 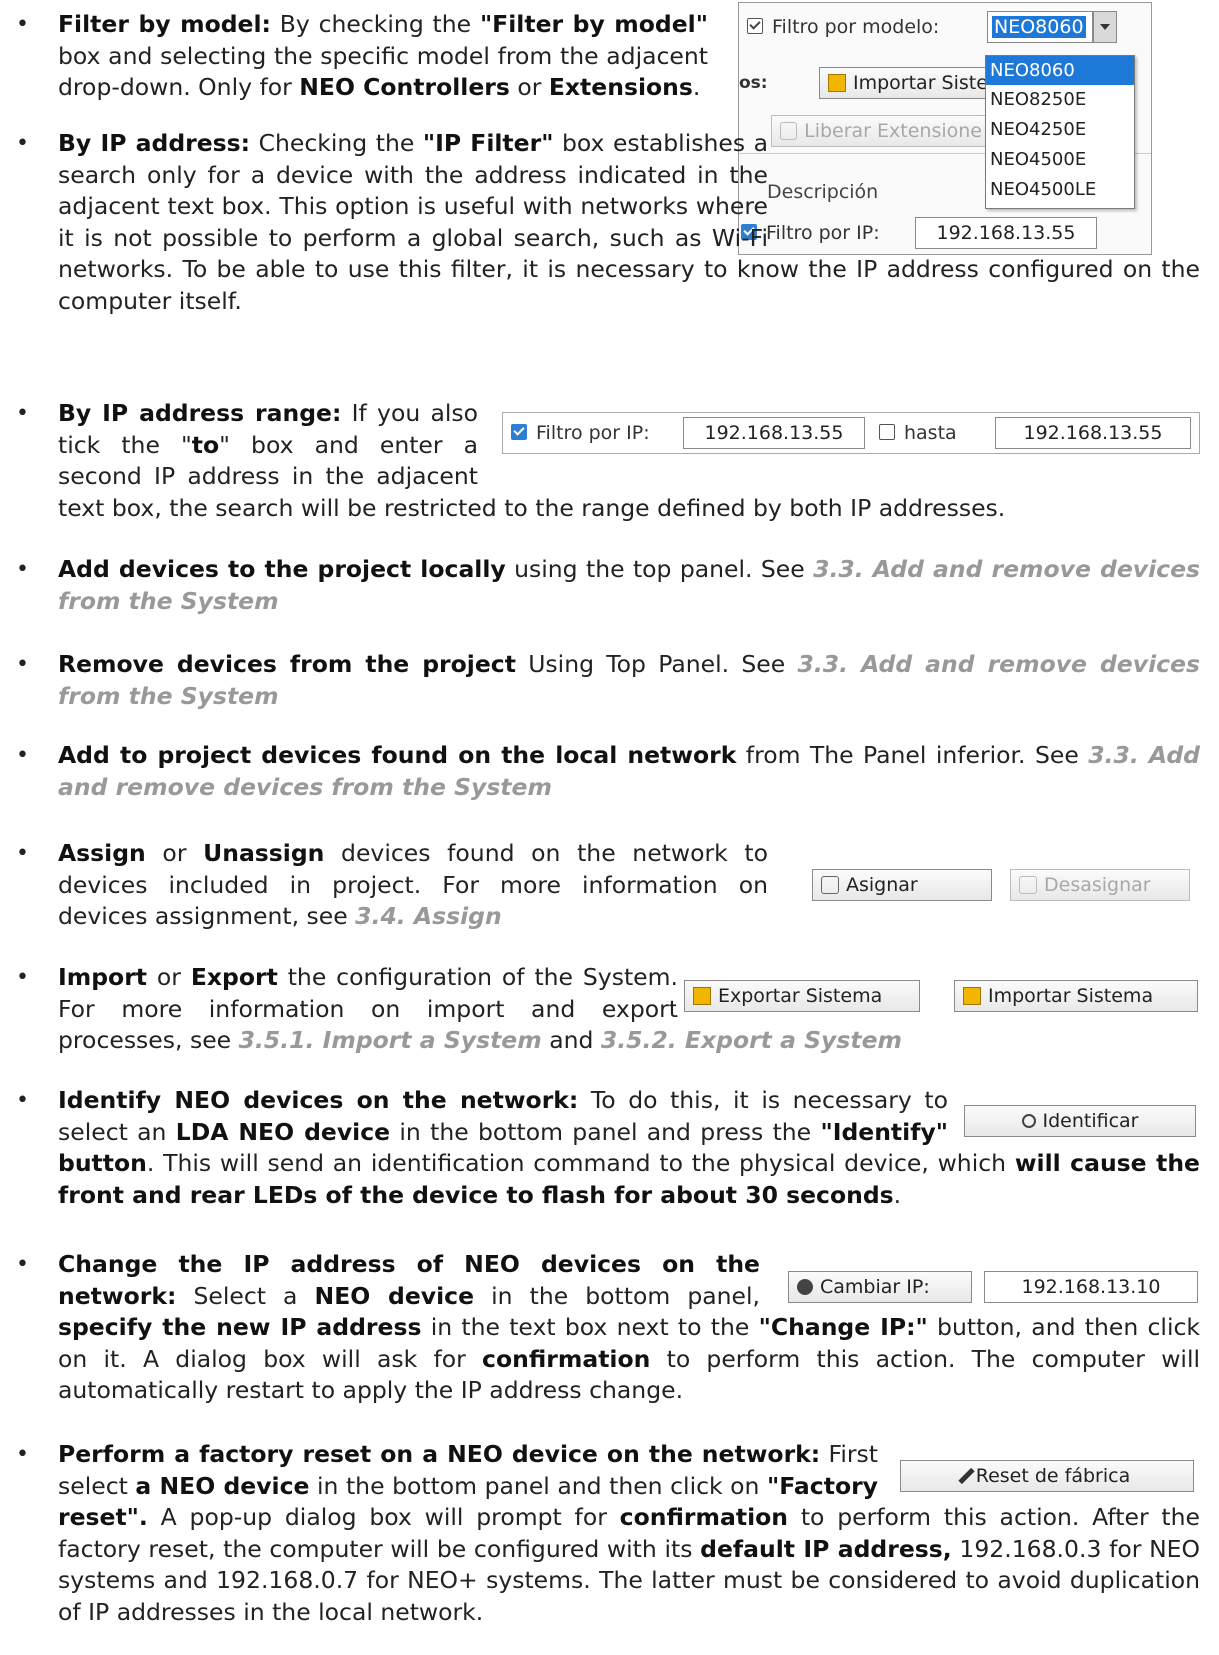 I want to click on identify-button: Identificar, so click(x=1080, y=1121).